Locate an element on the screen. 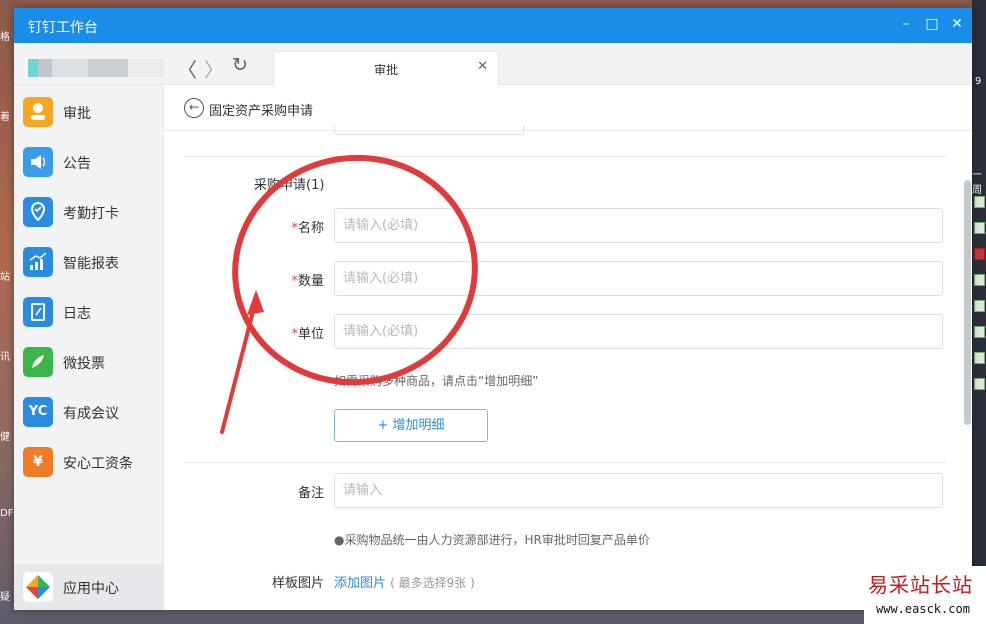 The width and height of the screenshot is (986, 624). vote-icon is located at coordinates (38, 362).